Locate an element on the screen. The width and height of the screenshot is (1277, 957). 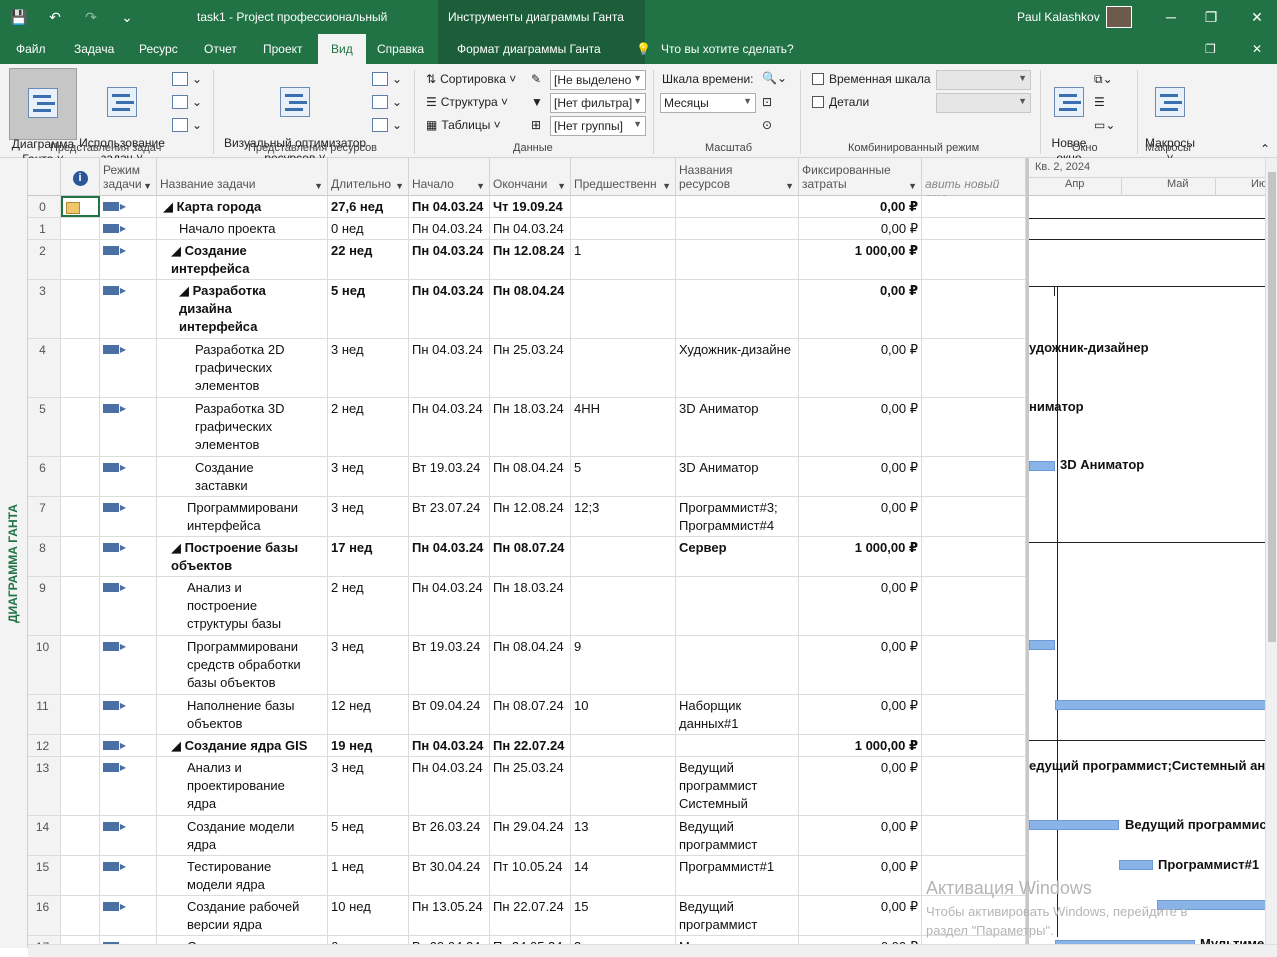
col-predecessors: Предшественн ▼ is located at coordinates (623, 177).